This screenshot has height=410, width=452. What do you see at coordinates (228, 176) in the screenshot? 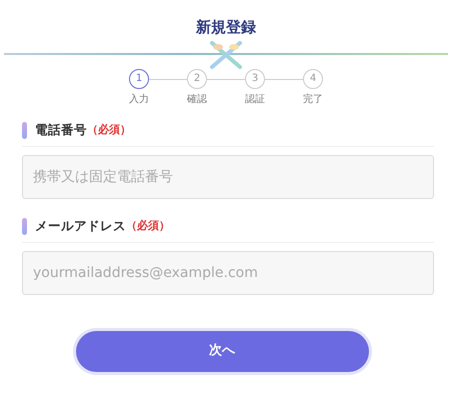
I see `input-field: 携帯又は固定電話番号` at bounding box center [228, 176].